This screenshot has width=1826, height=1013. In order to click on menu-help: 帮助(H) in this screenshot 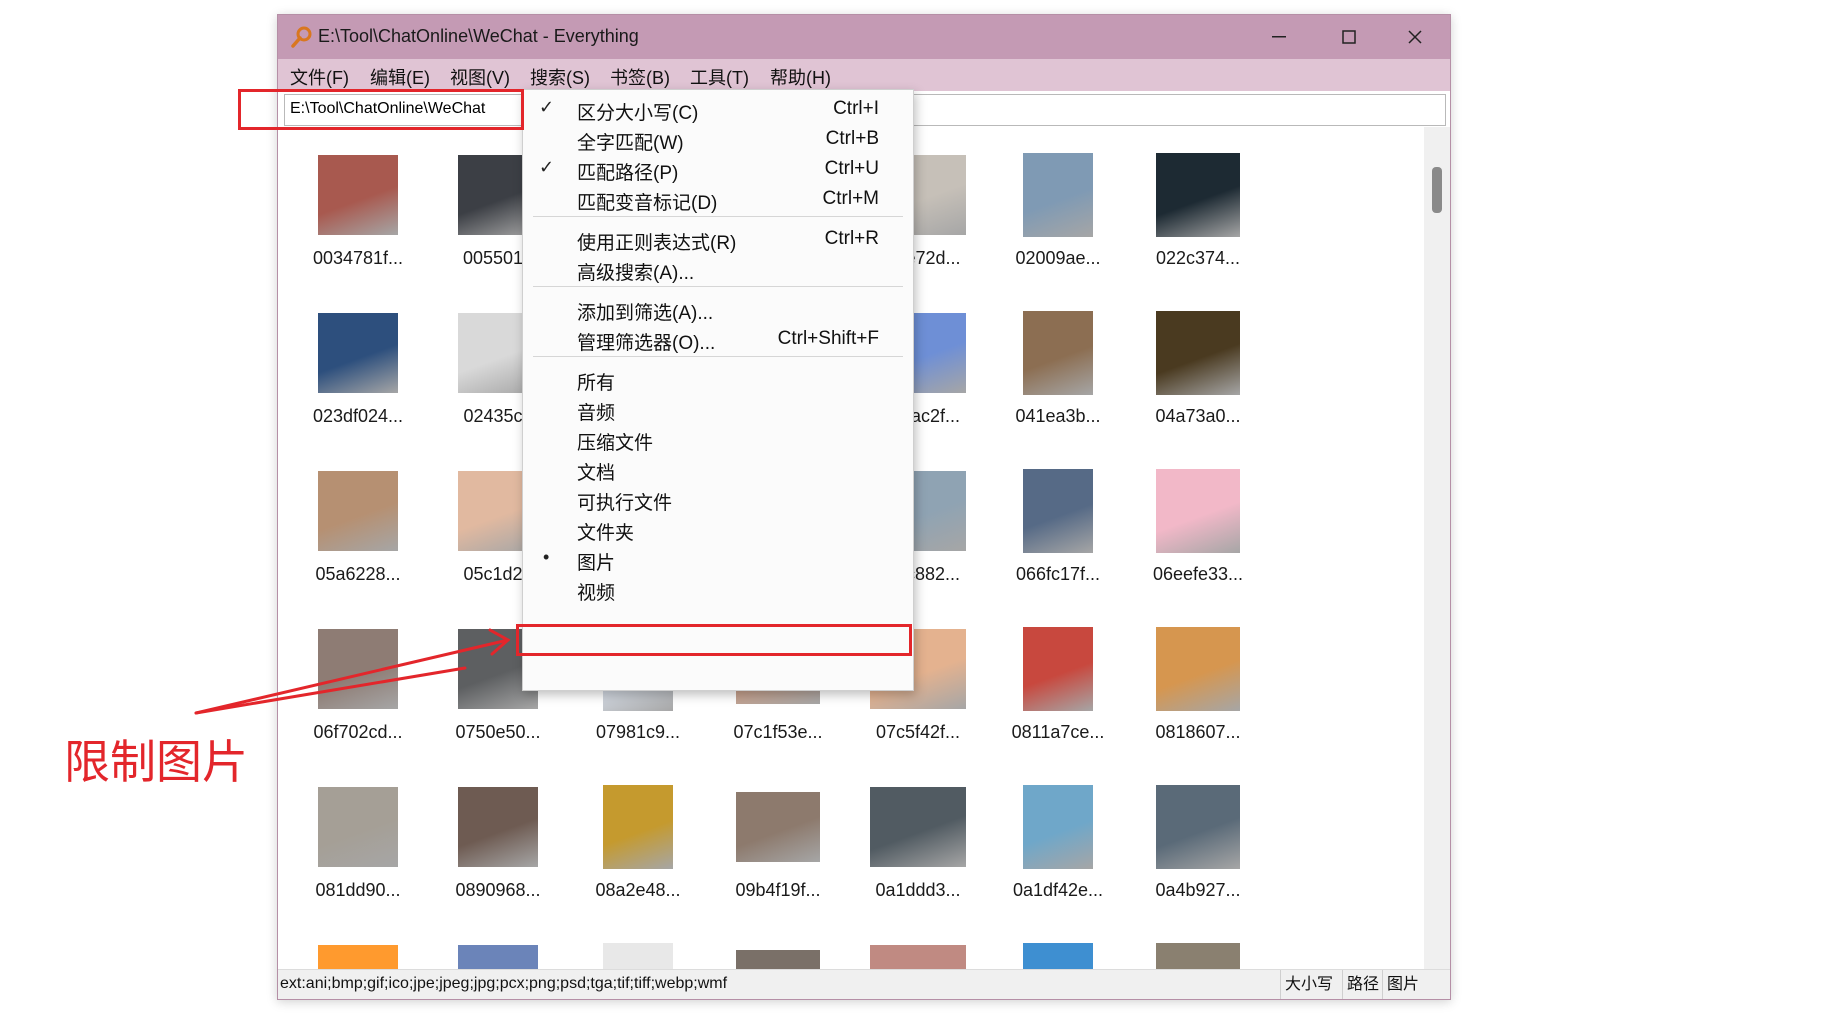, I will do `click(800, 77)`.